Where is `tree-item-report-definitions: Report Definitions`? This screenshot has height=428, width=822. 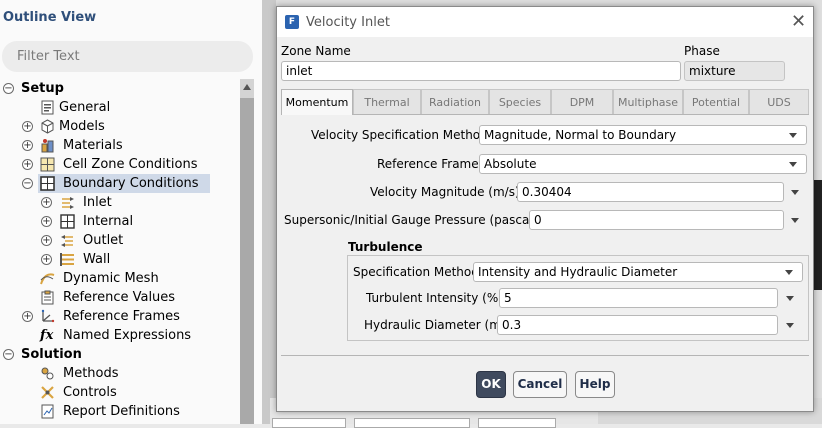
tree-item-report-definitions: Report Definitions is located at coordinates (120, 411).